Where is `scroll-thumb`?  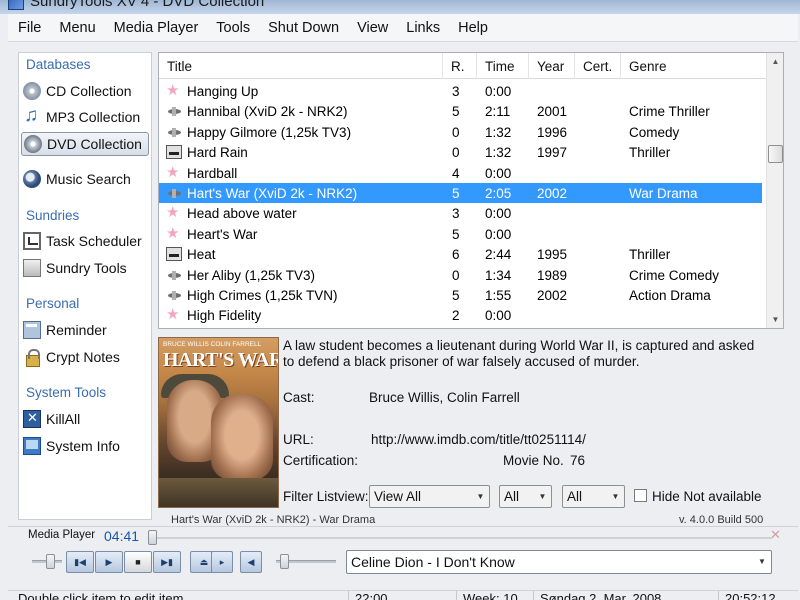
scroll-thumb is located at coordinates (775, 154).